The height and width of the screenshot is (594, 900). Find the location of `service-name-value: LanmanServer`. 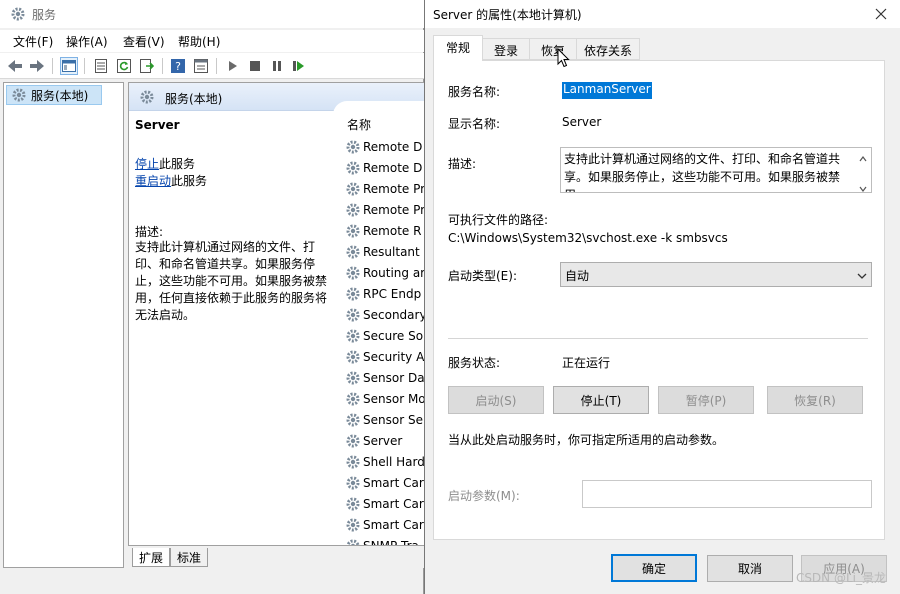

service-name-value: LanmanServer is located at coordinates (607, 90).